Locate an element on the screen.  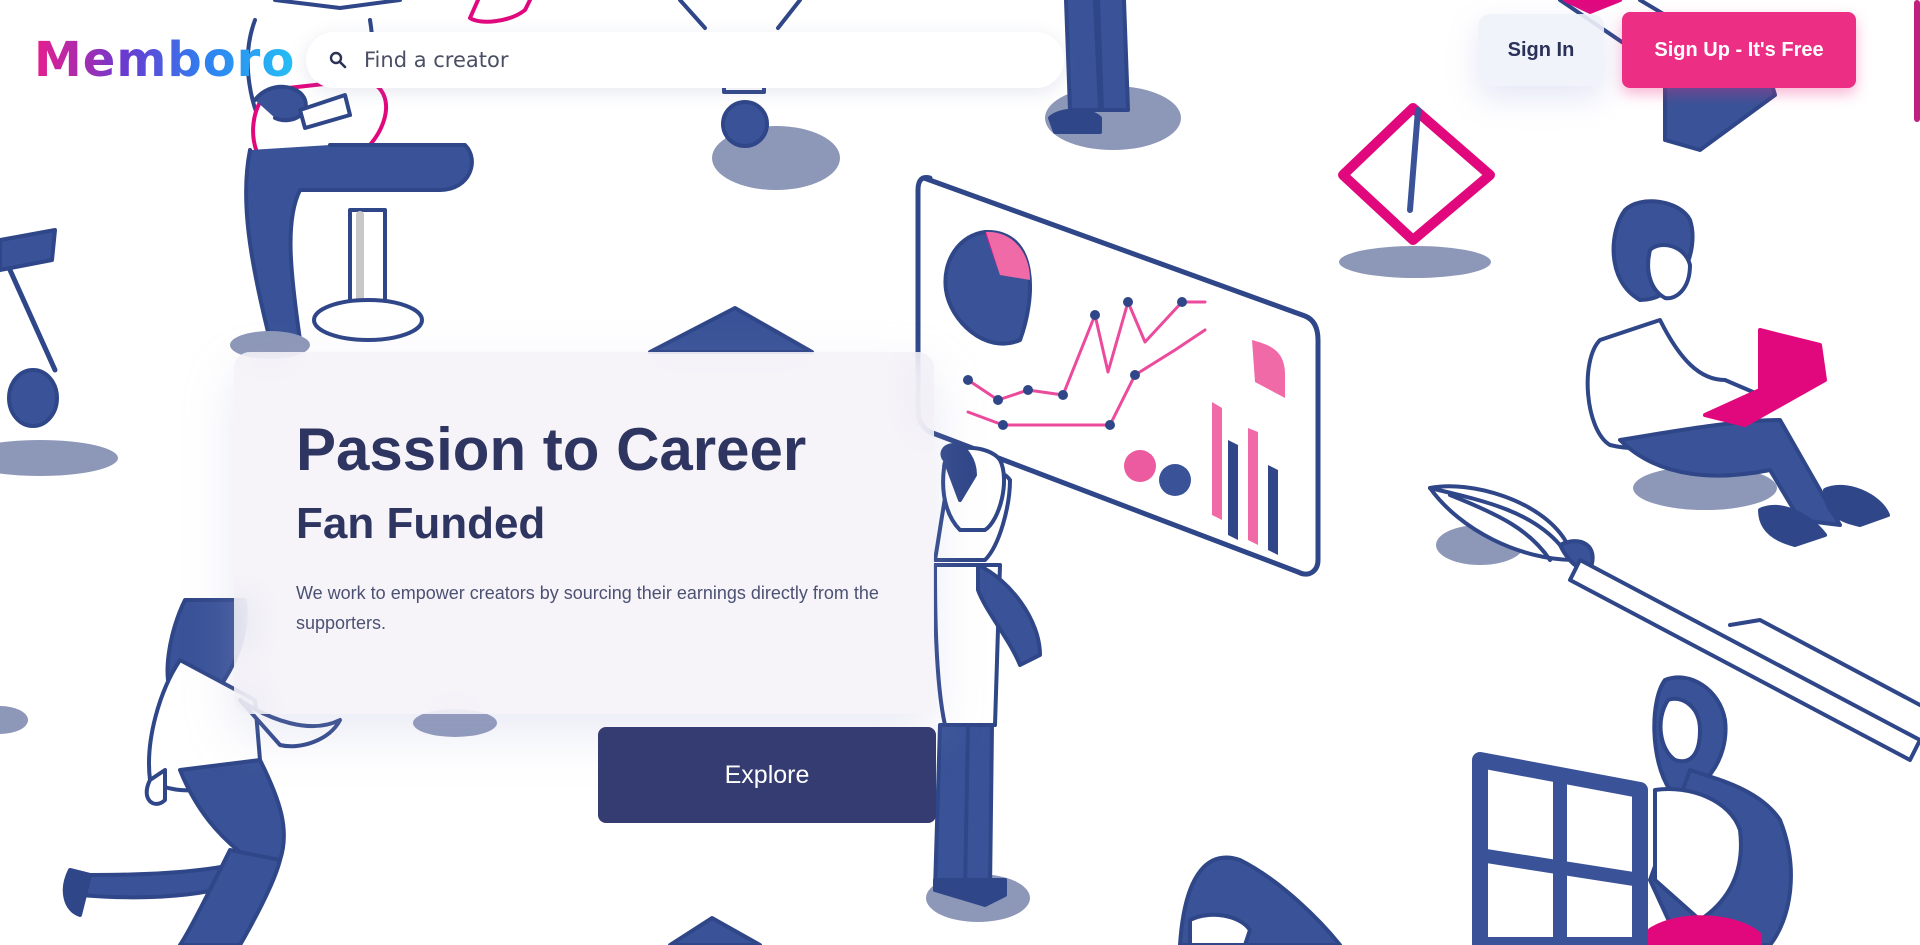
scrollbar-thumb is located at coordinates (1917, 61).